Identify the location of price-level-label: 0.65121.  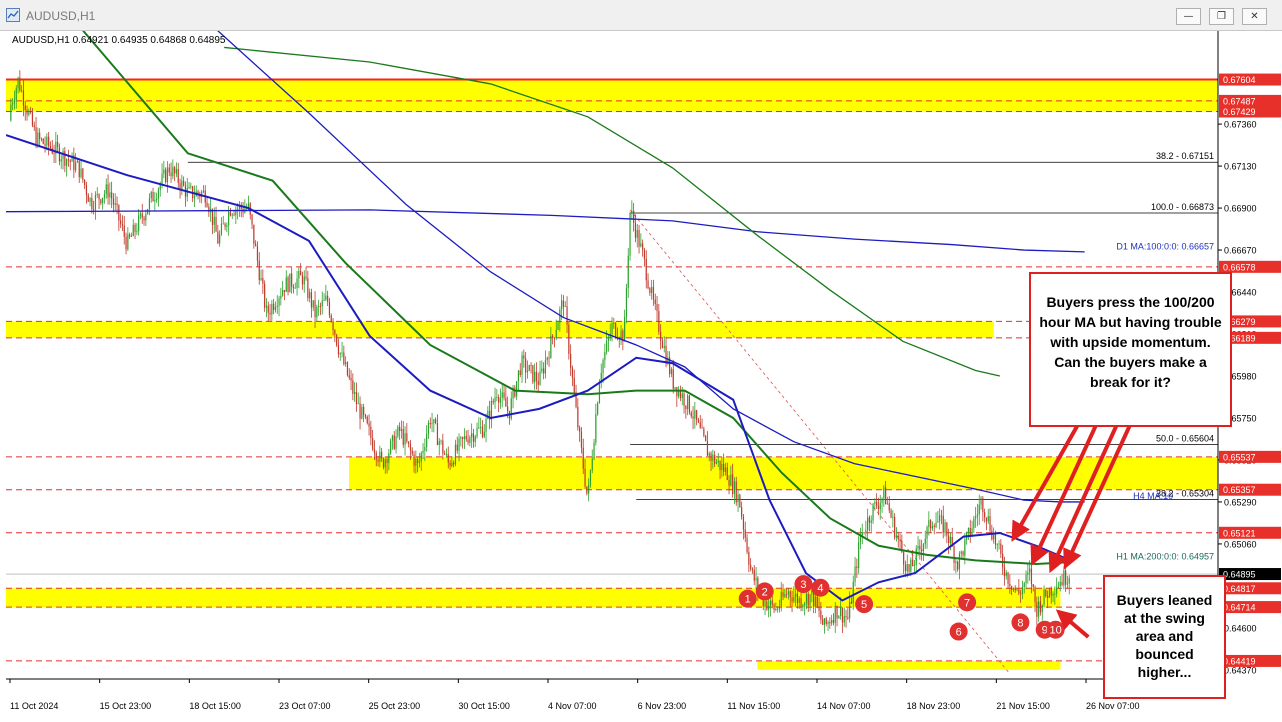
(1239, 533).